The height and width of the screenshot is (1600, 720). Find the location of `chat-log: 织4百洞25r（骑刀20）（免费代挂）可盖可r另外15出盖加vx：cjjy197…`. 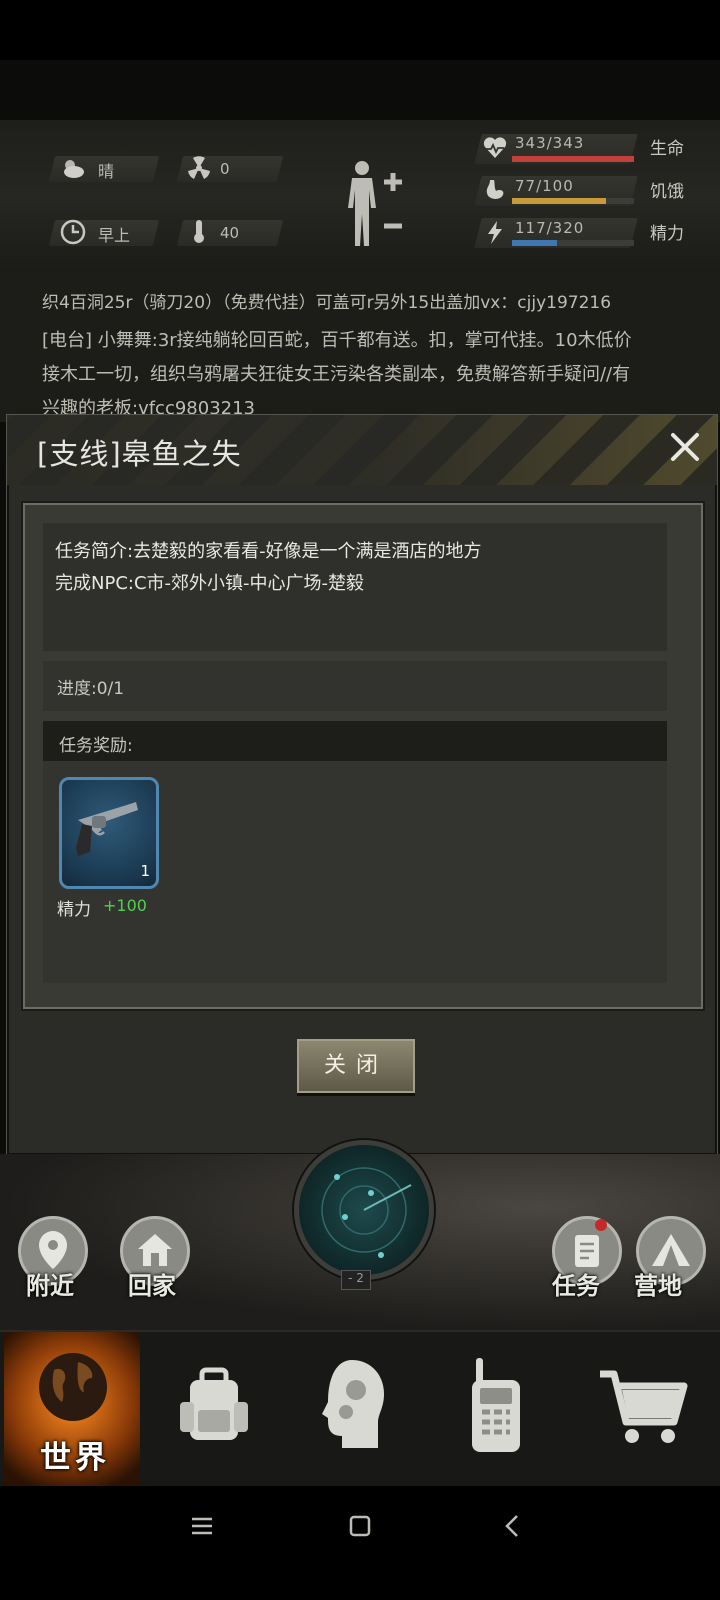

chat-log: 织4百洞25r（骑刀20）（免费代挂）可盖可r另外15出盖加vx：cjjy197… is located at coordinates (360, 347).